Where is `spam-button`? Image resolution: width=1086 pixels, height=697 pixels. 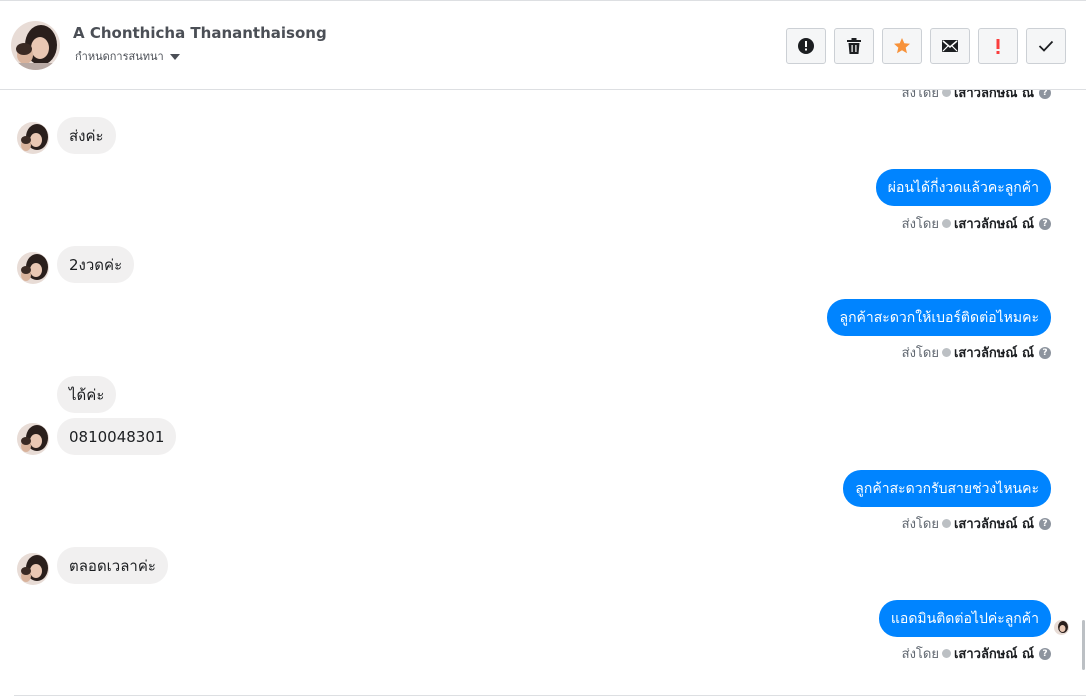
spam-button is located at coordinates (998, 46).